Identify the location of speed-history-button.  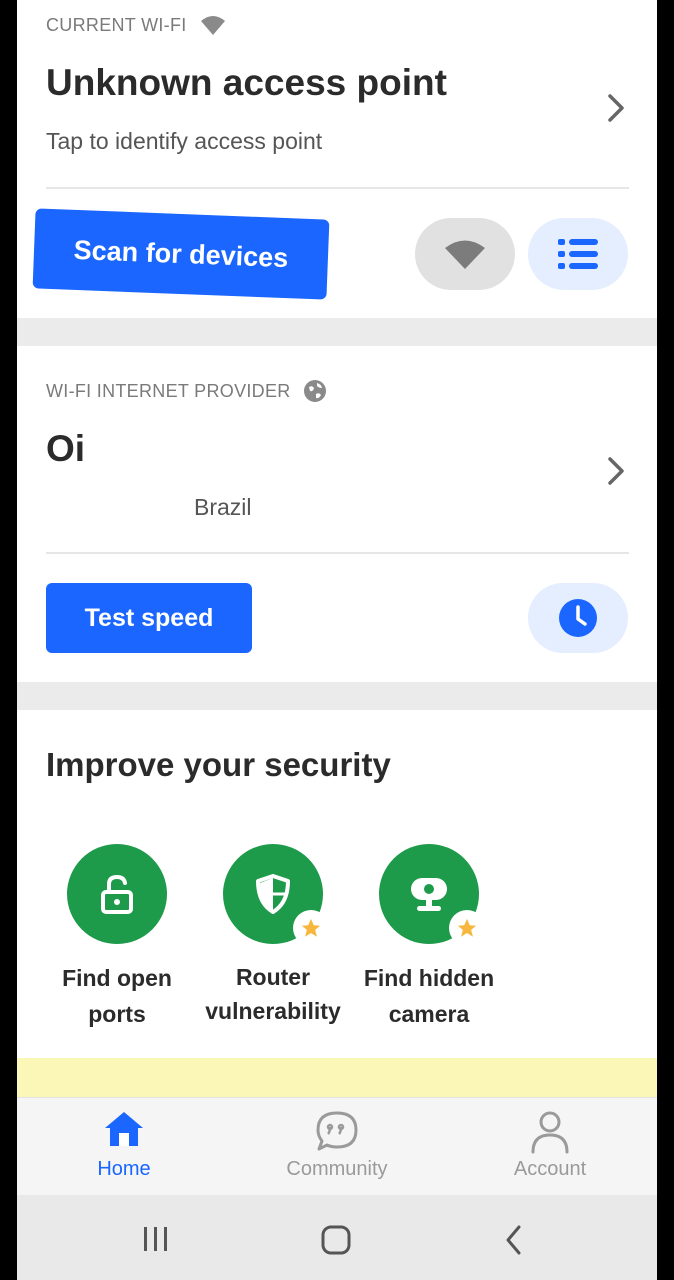
(578, 618).